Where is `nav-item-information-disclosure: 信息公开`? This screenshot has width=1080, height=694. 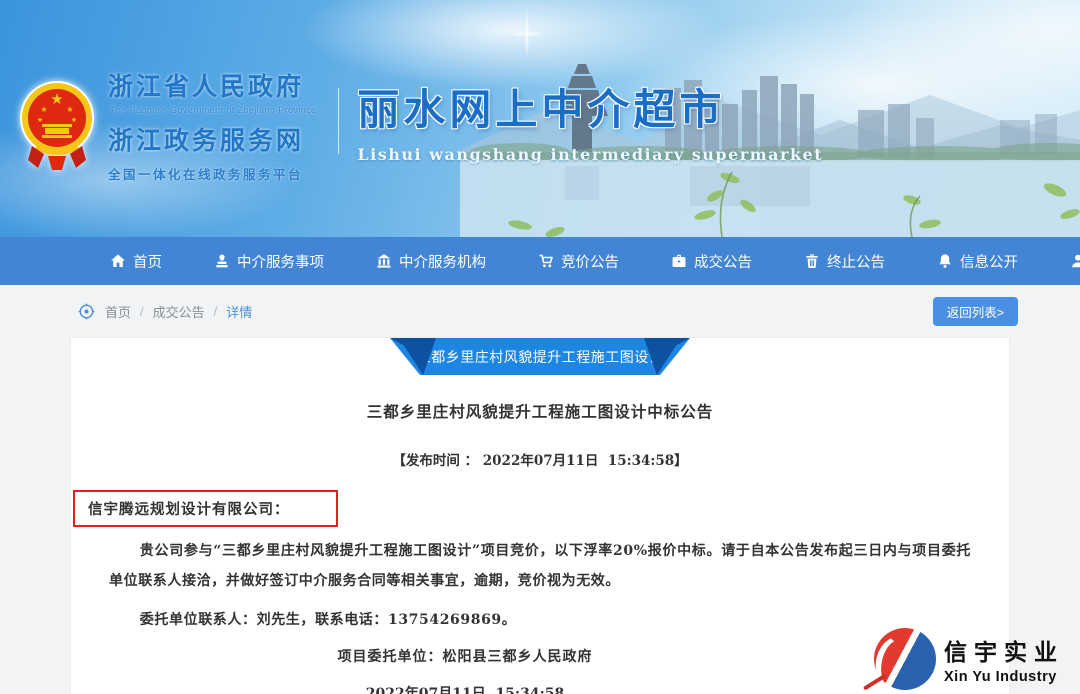 nav-item-information-disclosure: 信息公开 is located at coordinates (977, 261).